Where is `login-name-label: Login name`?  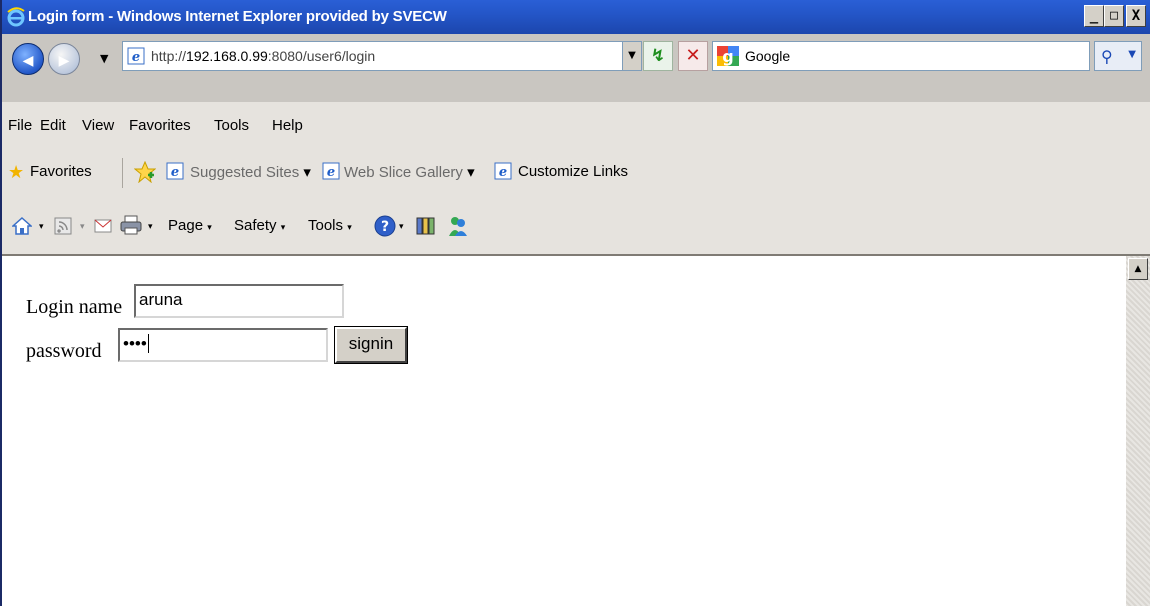
login-name-label: Login name is located at coordinates (74, 307).